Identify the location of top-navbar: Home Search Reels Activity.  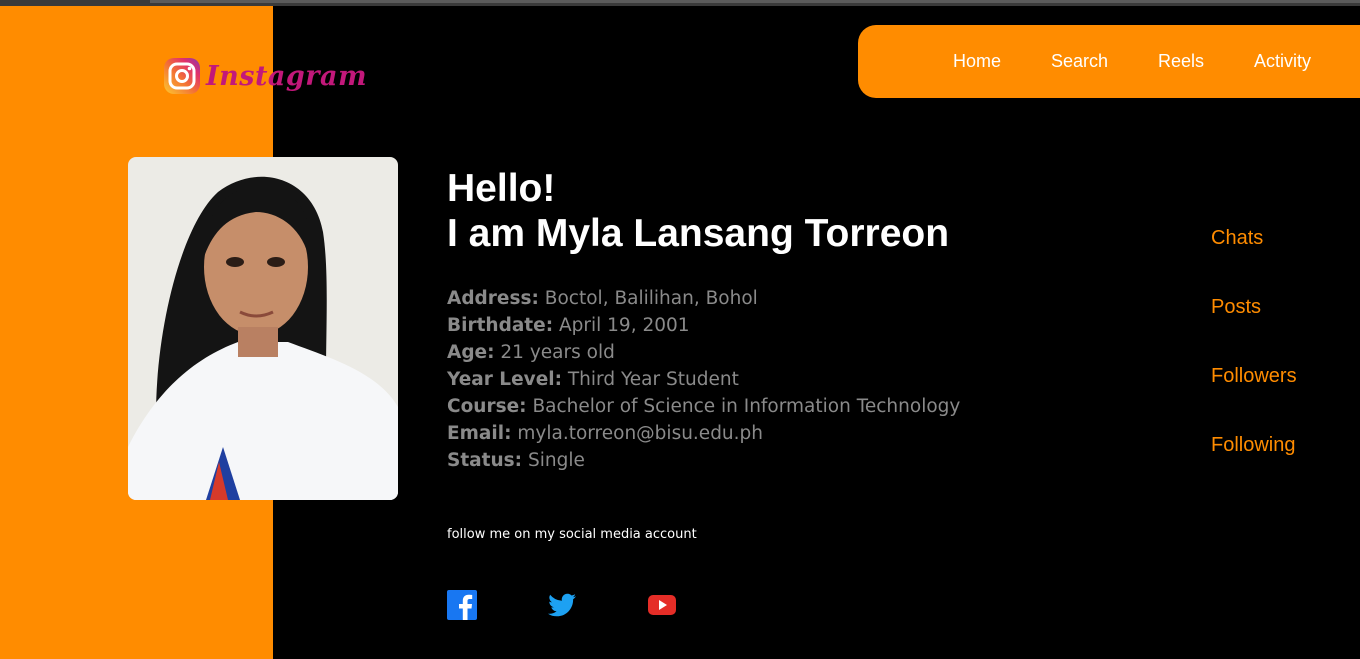
(1109, 61).